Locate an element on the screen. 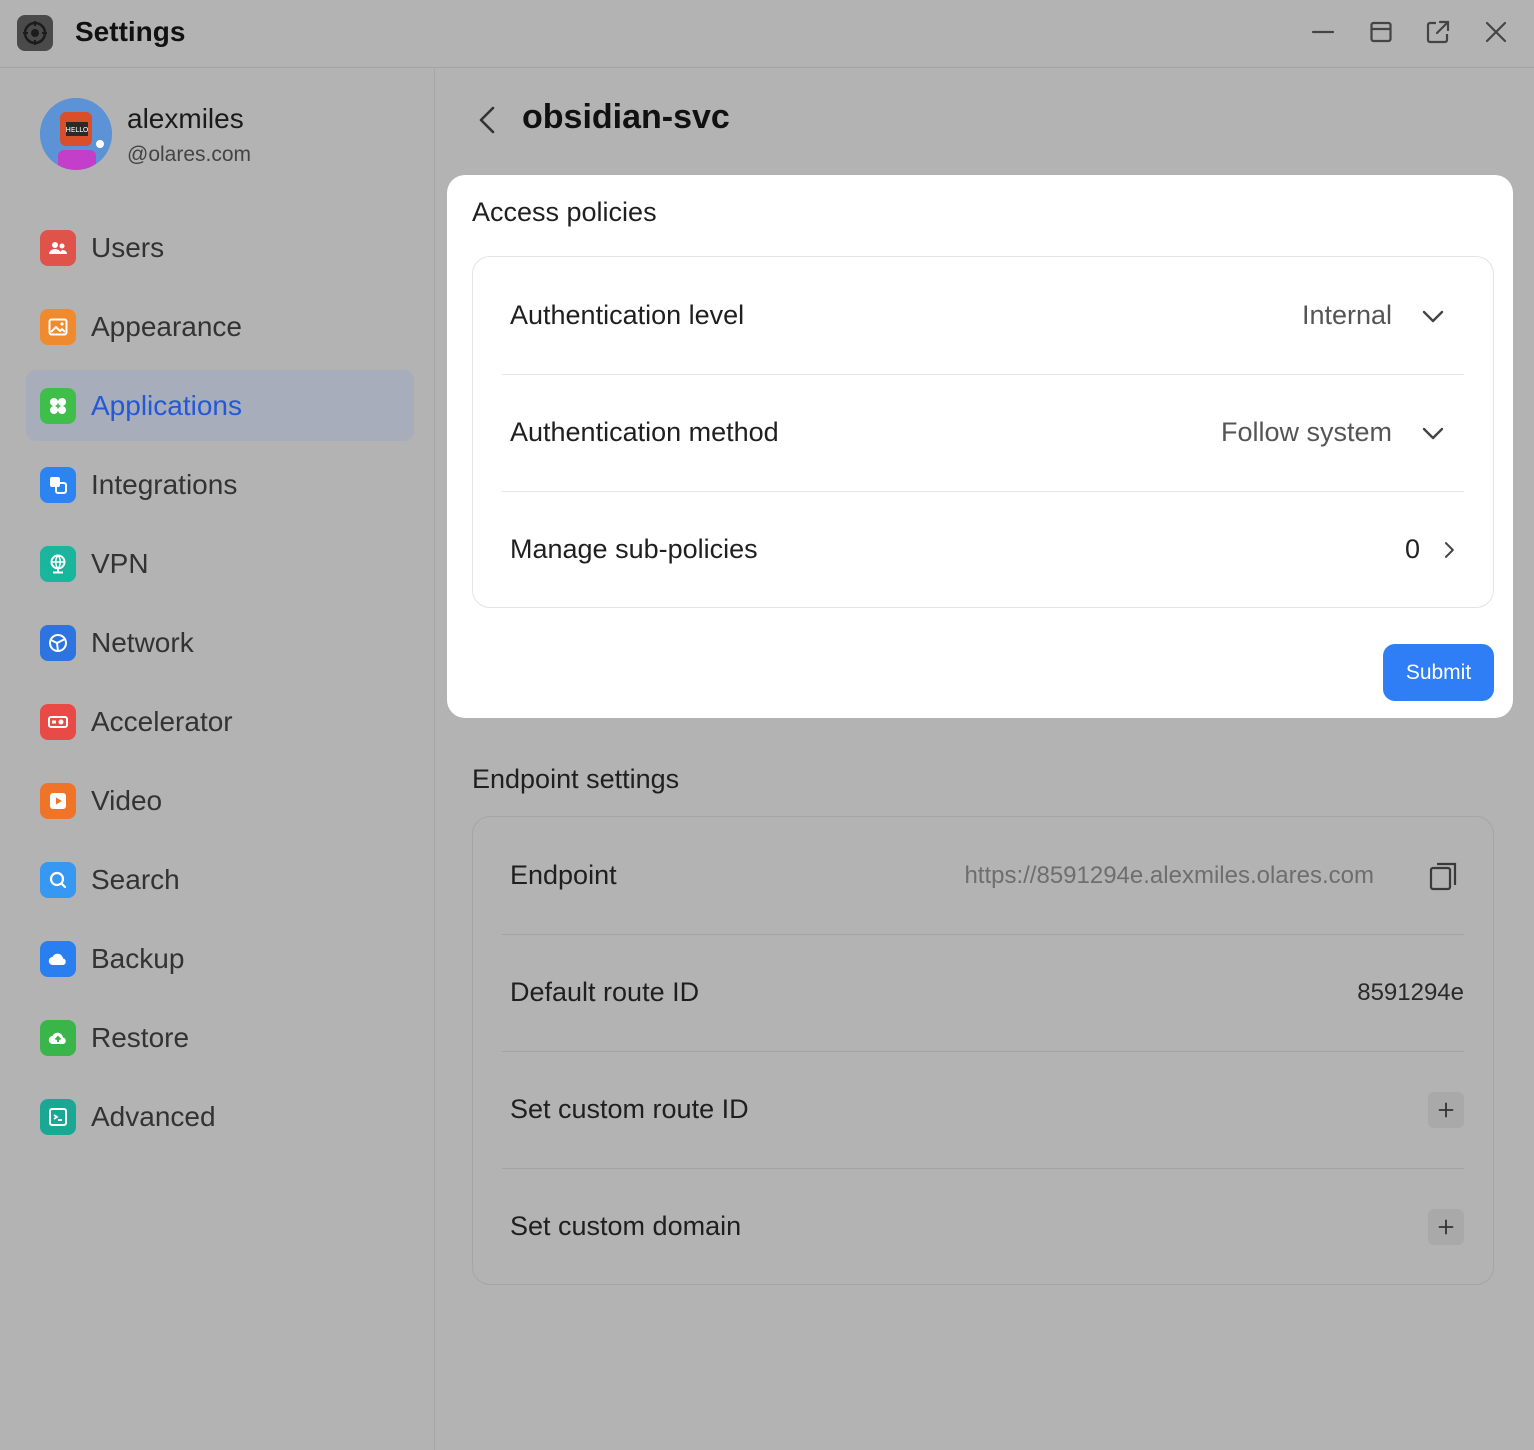 This screenshot has height=1450, width=1534. close-icon is located at coordinates (1496, 32).